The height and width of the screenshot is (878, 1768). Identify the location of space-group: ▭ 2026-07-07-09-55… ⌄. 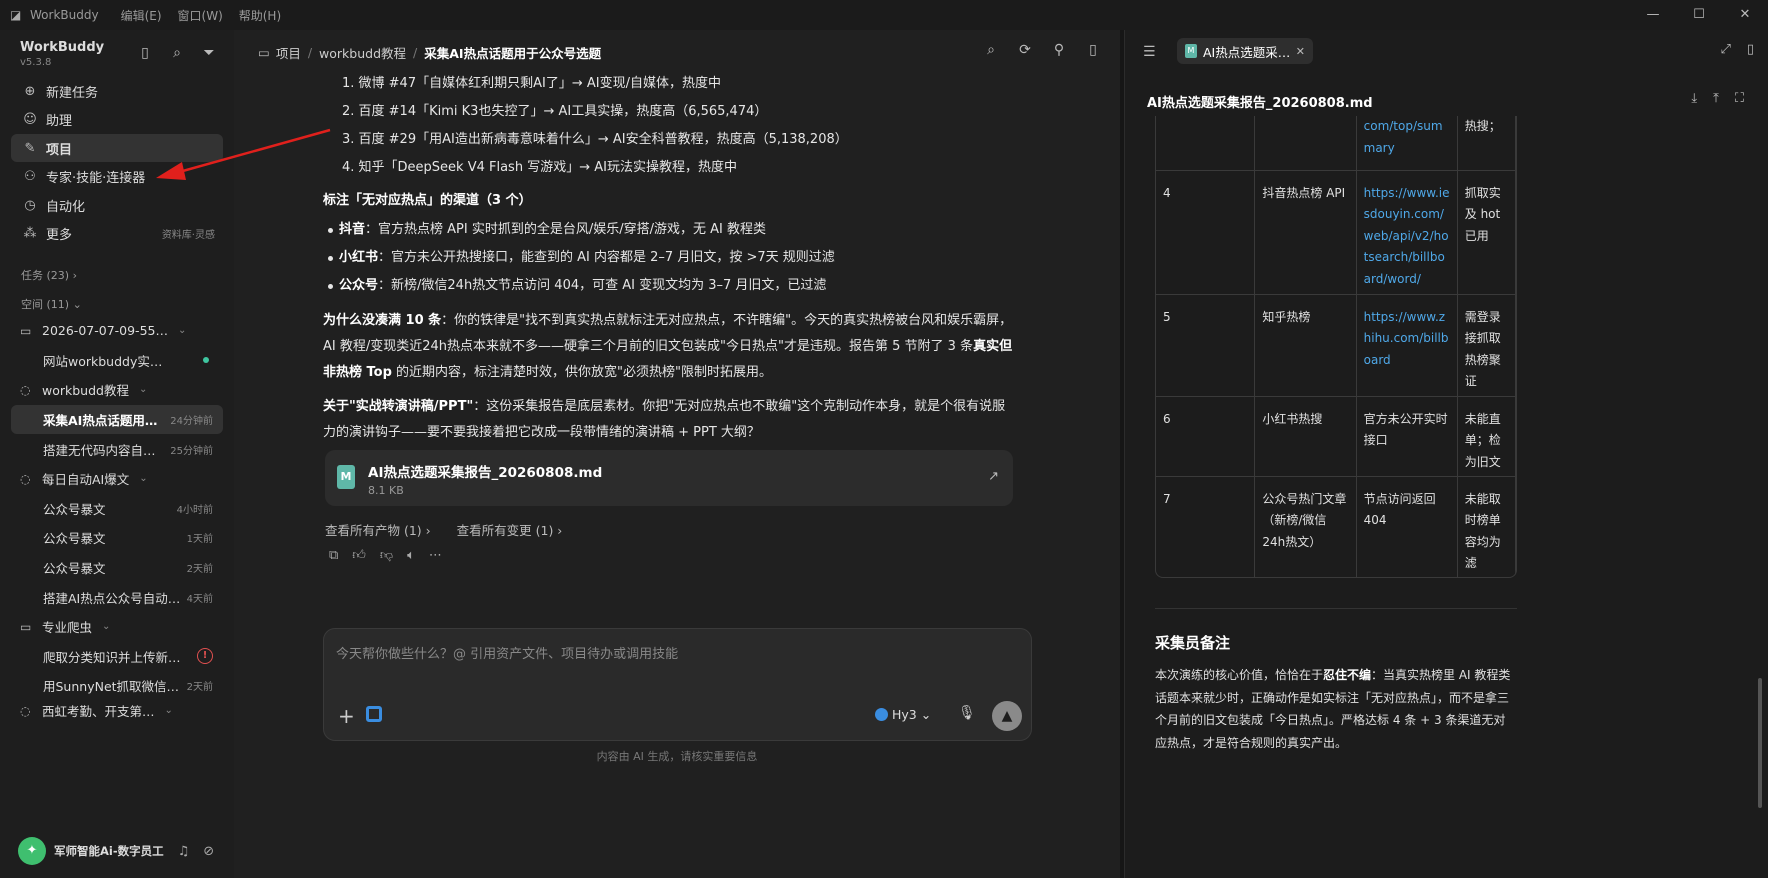
(117, 331).